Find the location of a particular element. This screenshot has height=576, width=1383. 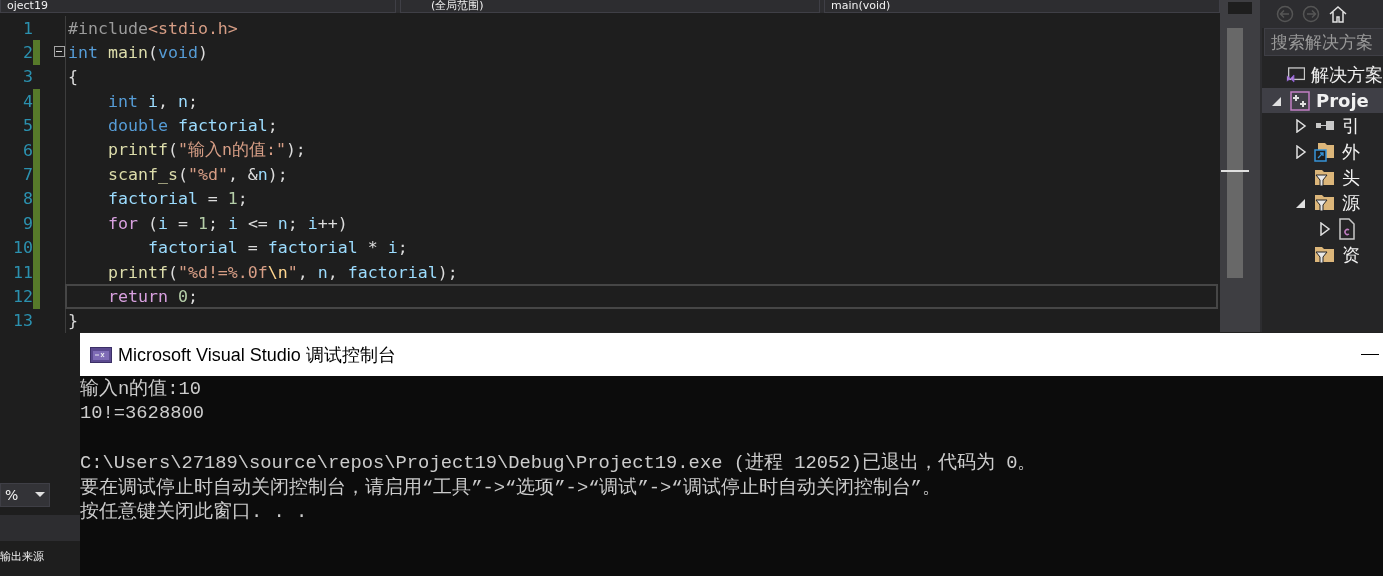

window-title: Microsoft Visual Studio 调试控制台 is located at coordinates (257, 355).